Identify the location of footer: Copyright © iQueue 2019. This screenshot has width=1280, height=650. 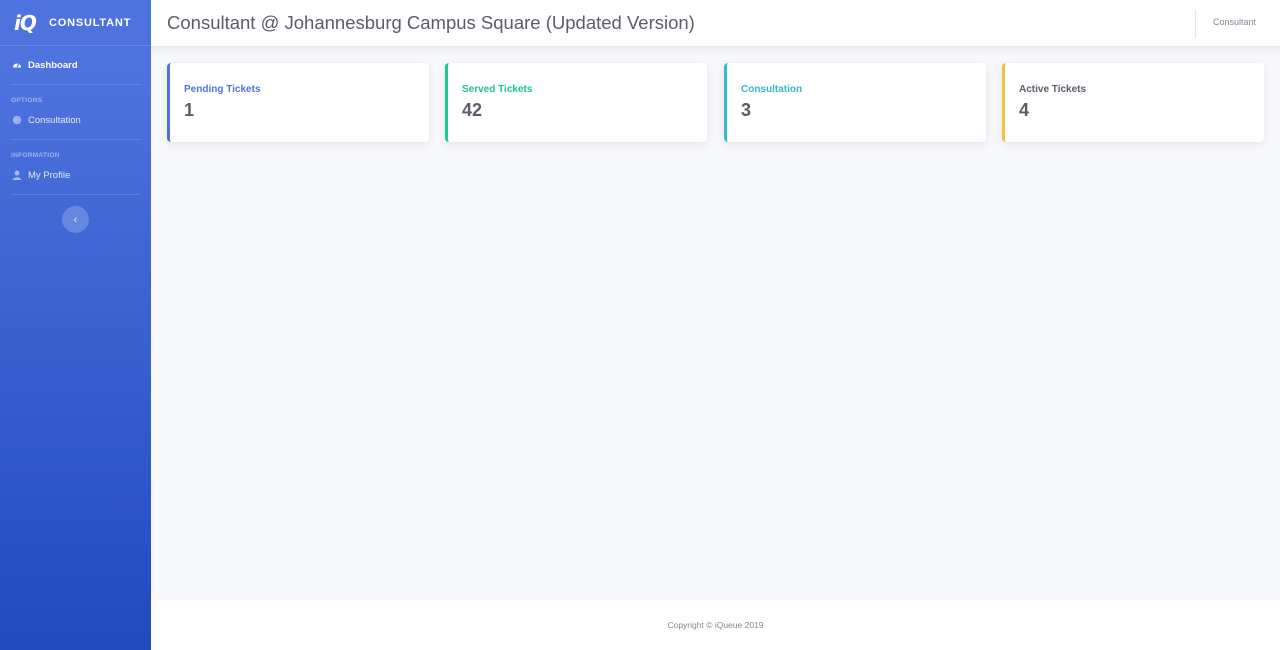
(715, 625).